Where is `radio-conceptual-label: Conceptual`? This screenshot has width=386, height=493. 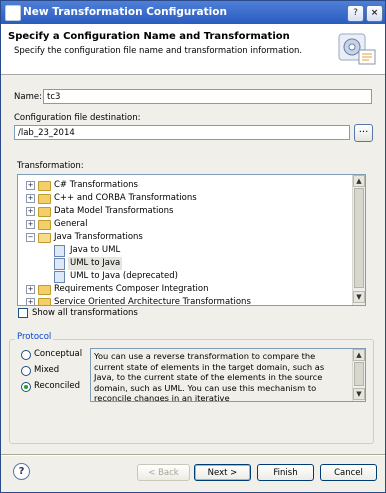 radio-conceptual-label: Conceptual is located at coordinates (58, 354).